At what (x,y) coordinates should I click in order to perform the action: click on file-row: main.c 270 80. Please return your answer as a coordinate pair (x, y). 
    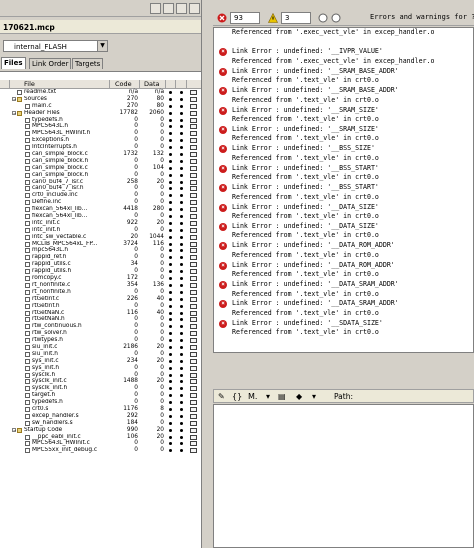
    Looking at the image, I should click on (100, 106).